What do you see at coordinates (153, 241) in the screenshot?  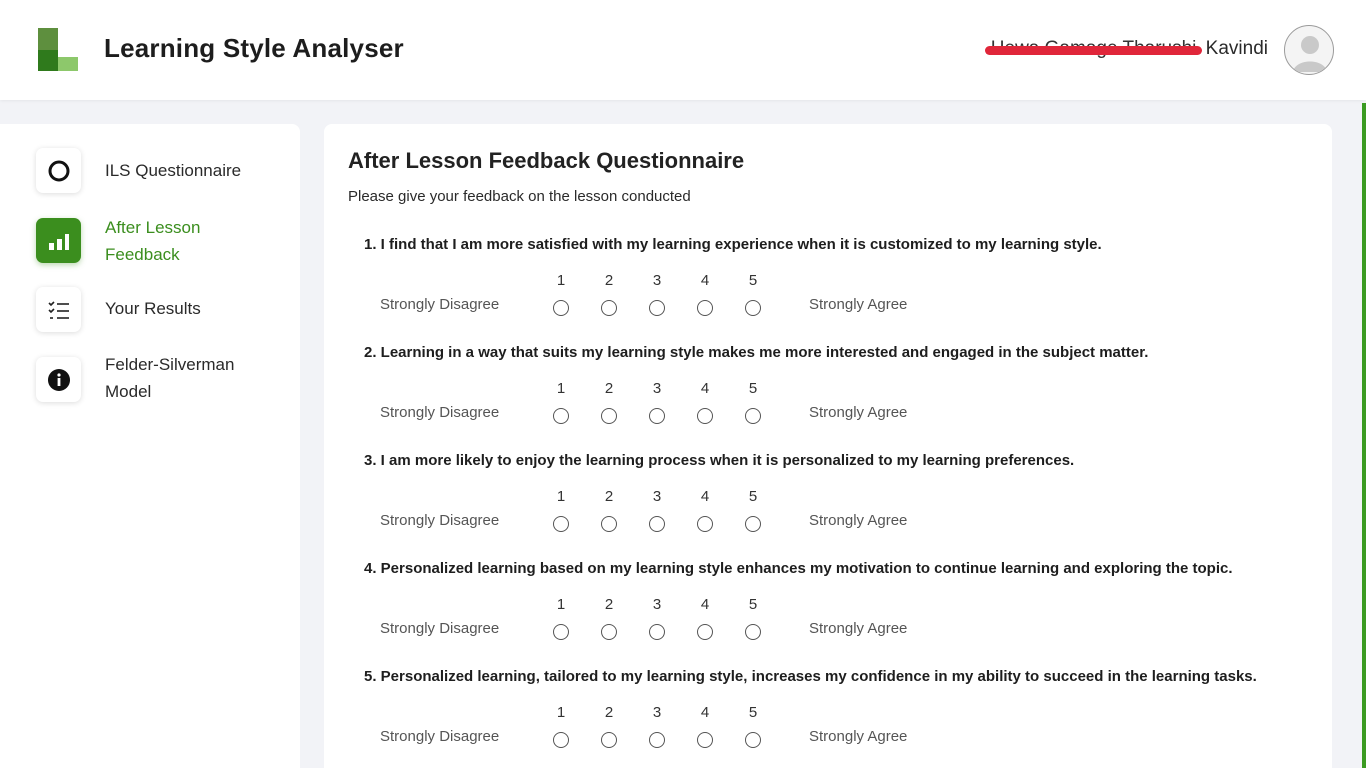 I see `sidebar-item-label: After Lesson Feedback` at bounding box center [153, 241].